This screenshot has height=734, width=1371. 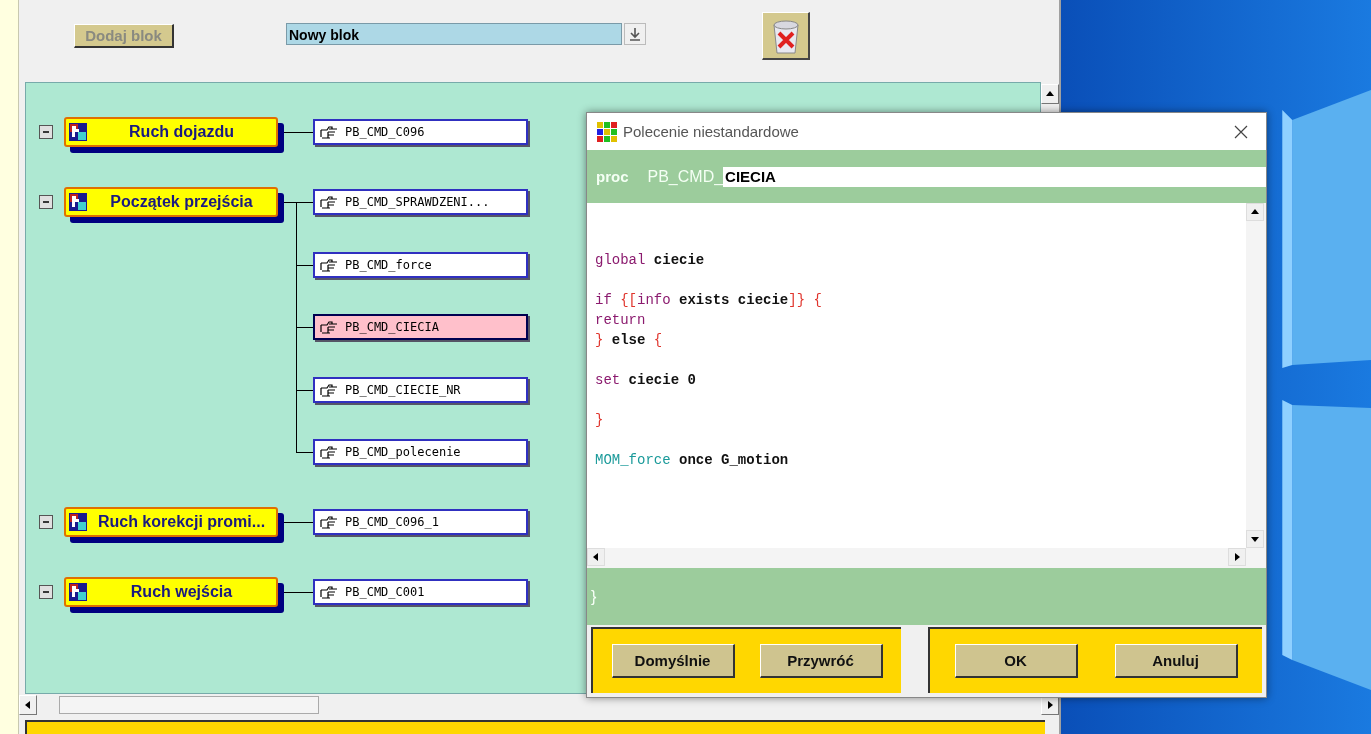 I want to click on command-node: PB_CMD_C096, so click(x=420, y=132).